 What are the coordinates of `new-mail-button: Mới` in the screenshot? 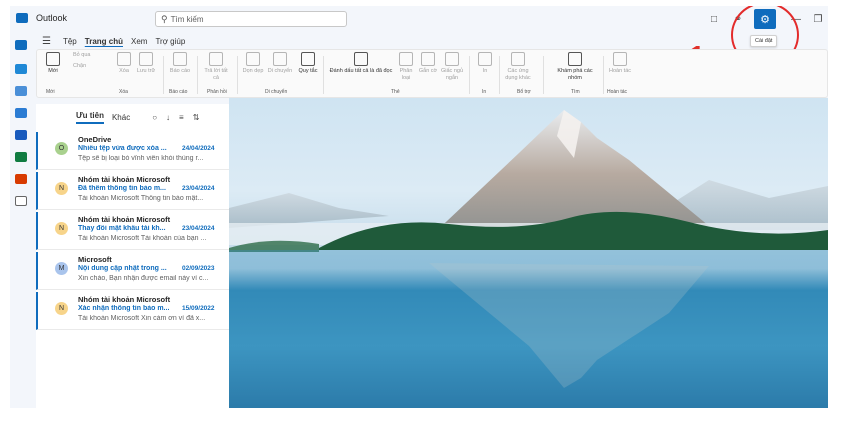 It's located at (53, 63).